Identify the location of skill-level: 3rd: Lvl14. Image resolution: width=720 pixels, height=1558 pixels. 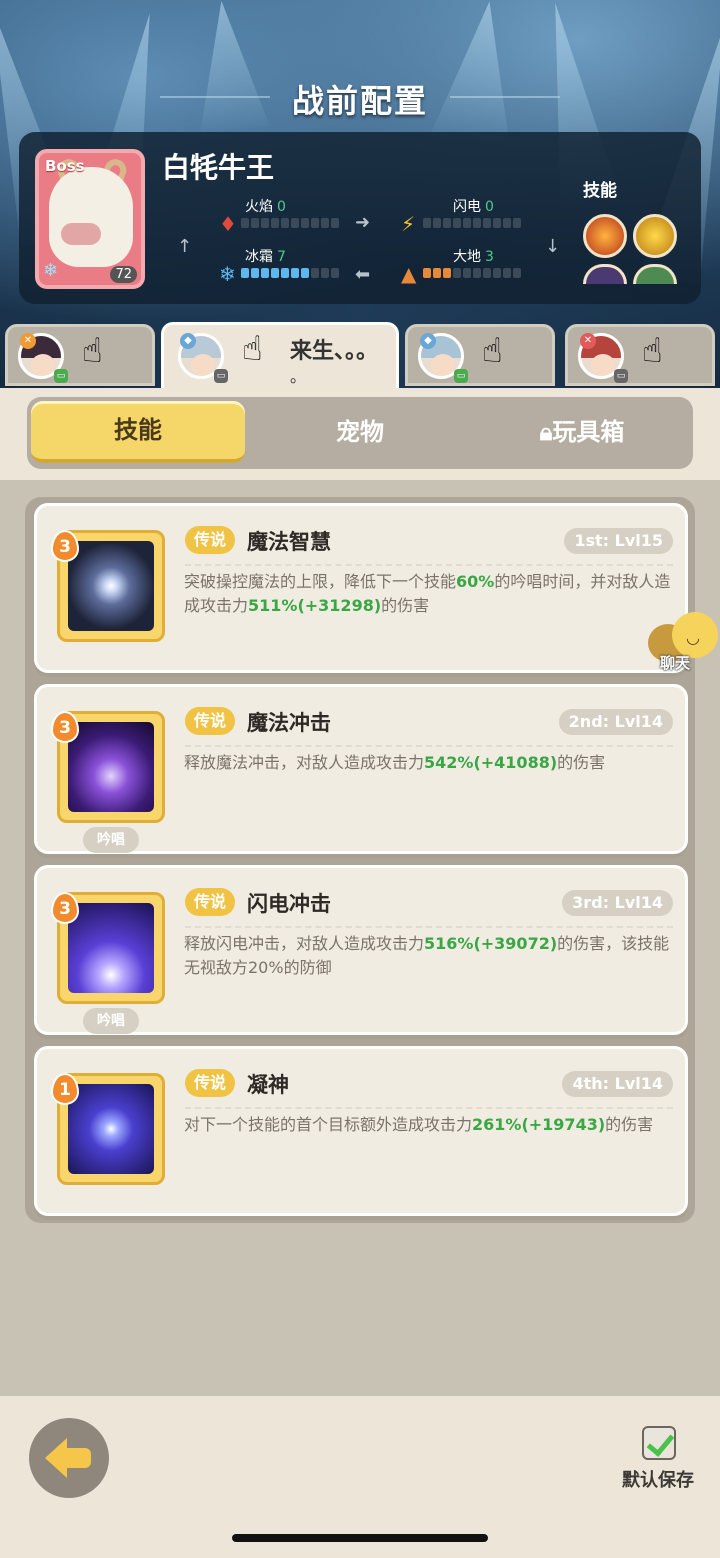
(617, 903).